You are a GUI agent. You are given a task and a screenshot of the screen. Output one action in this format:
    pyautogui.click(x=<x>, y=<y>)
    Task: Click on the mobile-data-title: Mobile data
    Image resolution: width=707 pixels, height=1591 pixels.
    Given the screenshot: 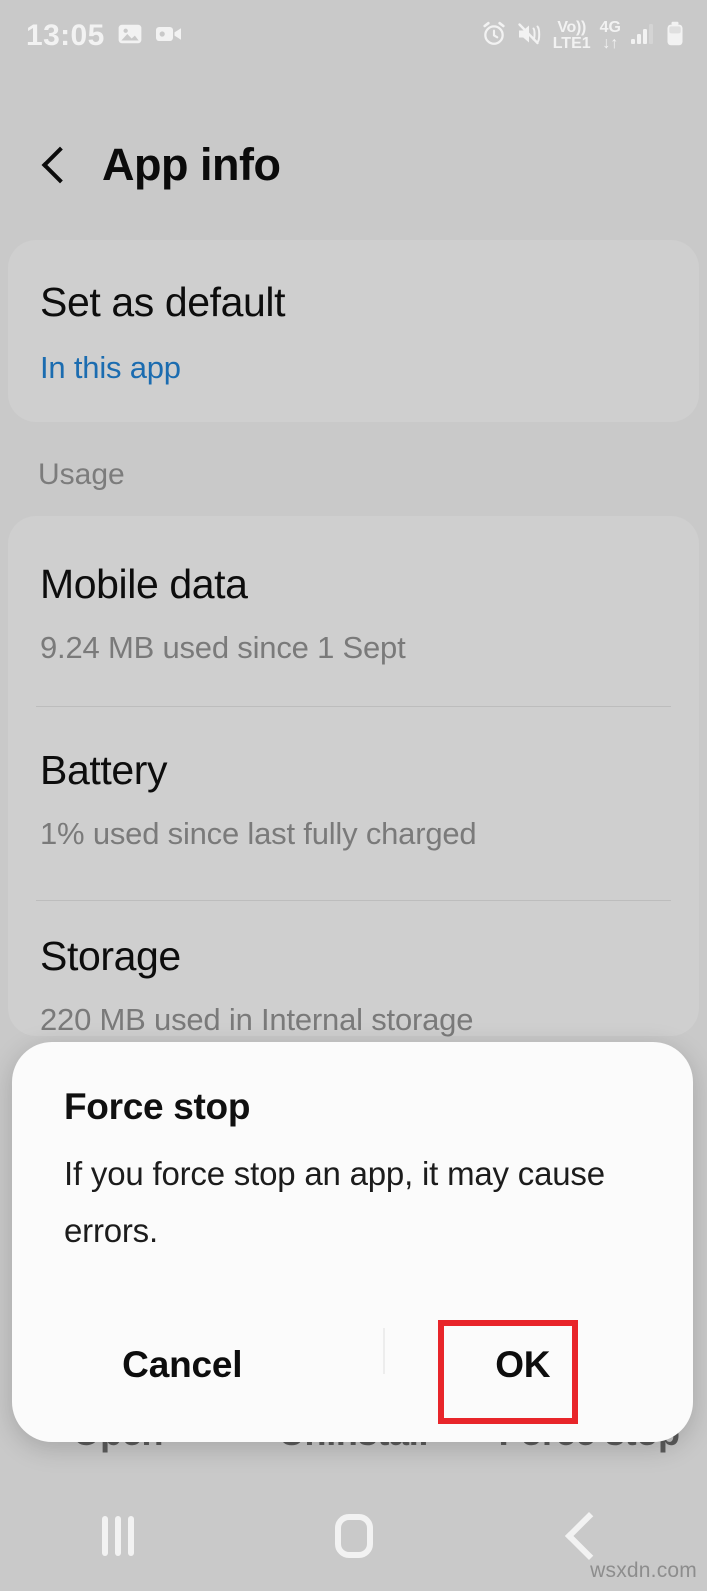 What is the action you would take?
    pyautogui.click(x=144, y=584)
    